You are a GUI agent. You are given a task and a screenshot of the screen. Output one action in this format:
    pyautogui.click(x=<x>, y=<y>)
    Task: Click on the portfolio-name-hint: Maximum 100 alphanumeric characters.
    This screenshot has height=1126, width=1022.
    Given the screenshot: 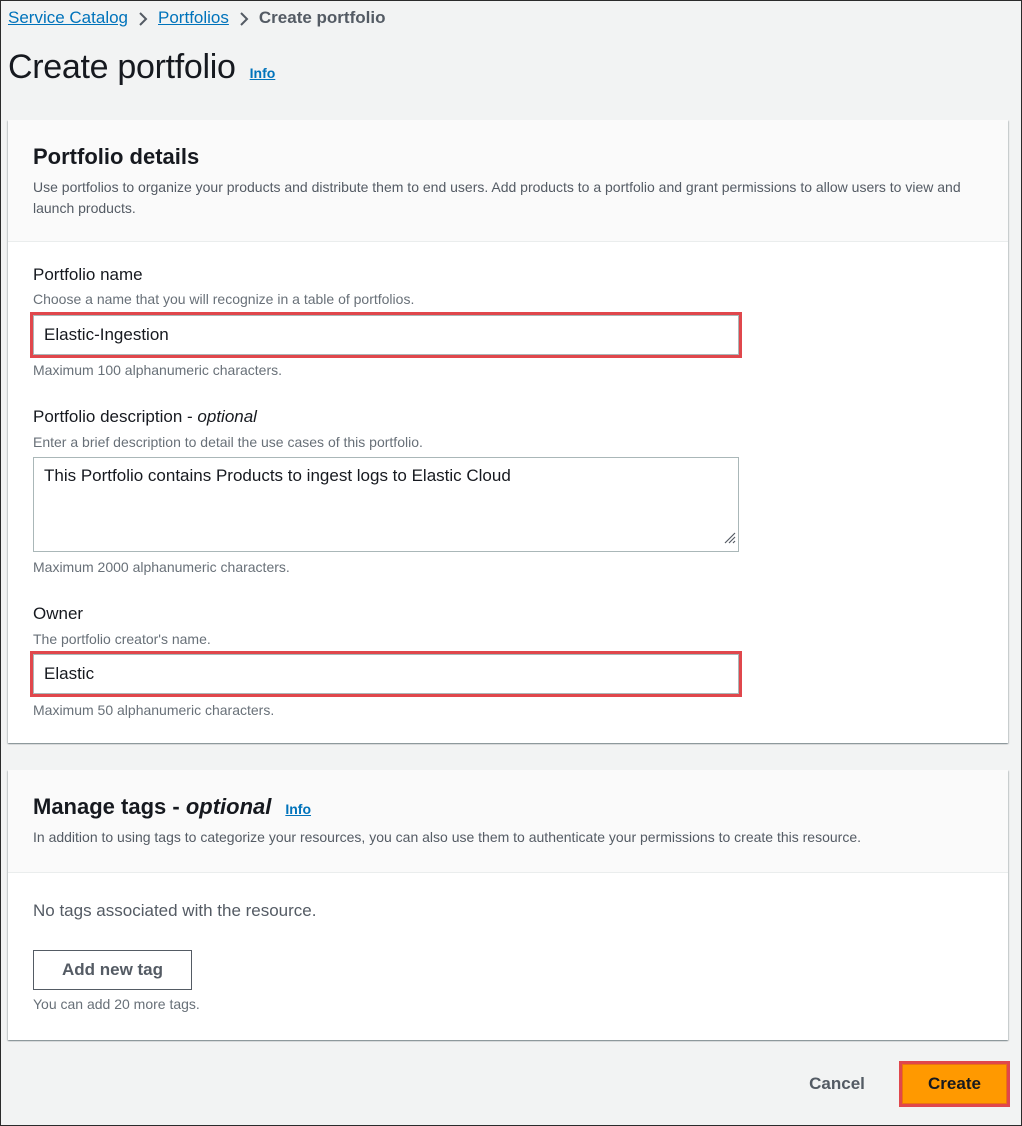 What is the action you would take?
    pyautogui.click(x=157, y=370)
    